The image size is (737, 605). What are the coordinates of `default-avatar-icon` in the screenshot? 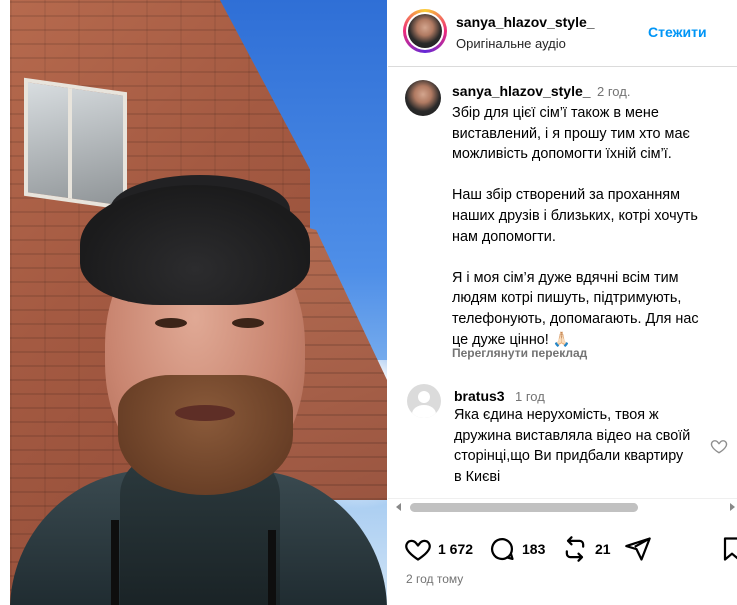 It's located at (424, 401).